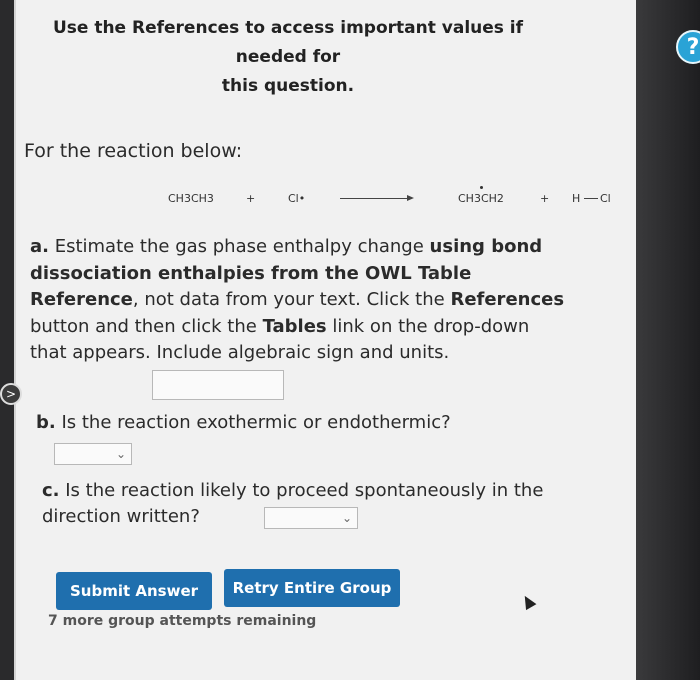  What do you see at coordinates (93, 454) in the screenshot?
I see `exo-endo-select: ⌄` at bounding box center [93, 454].